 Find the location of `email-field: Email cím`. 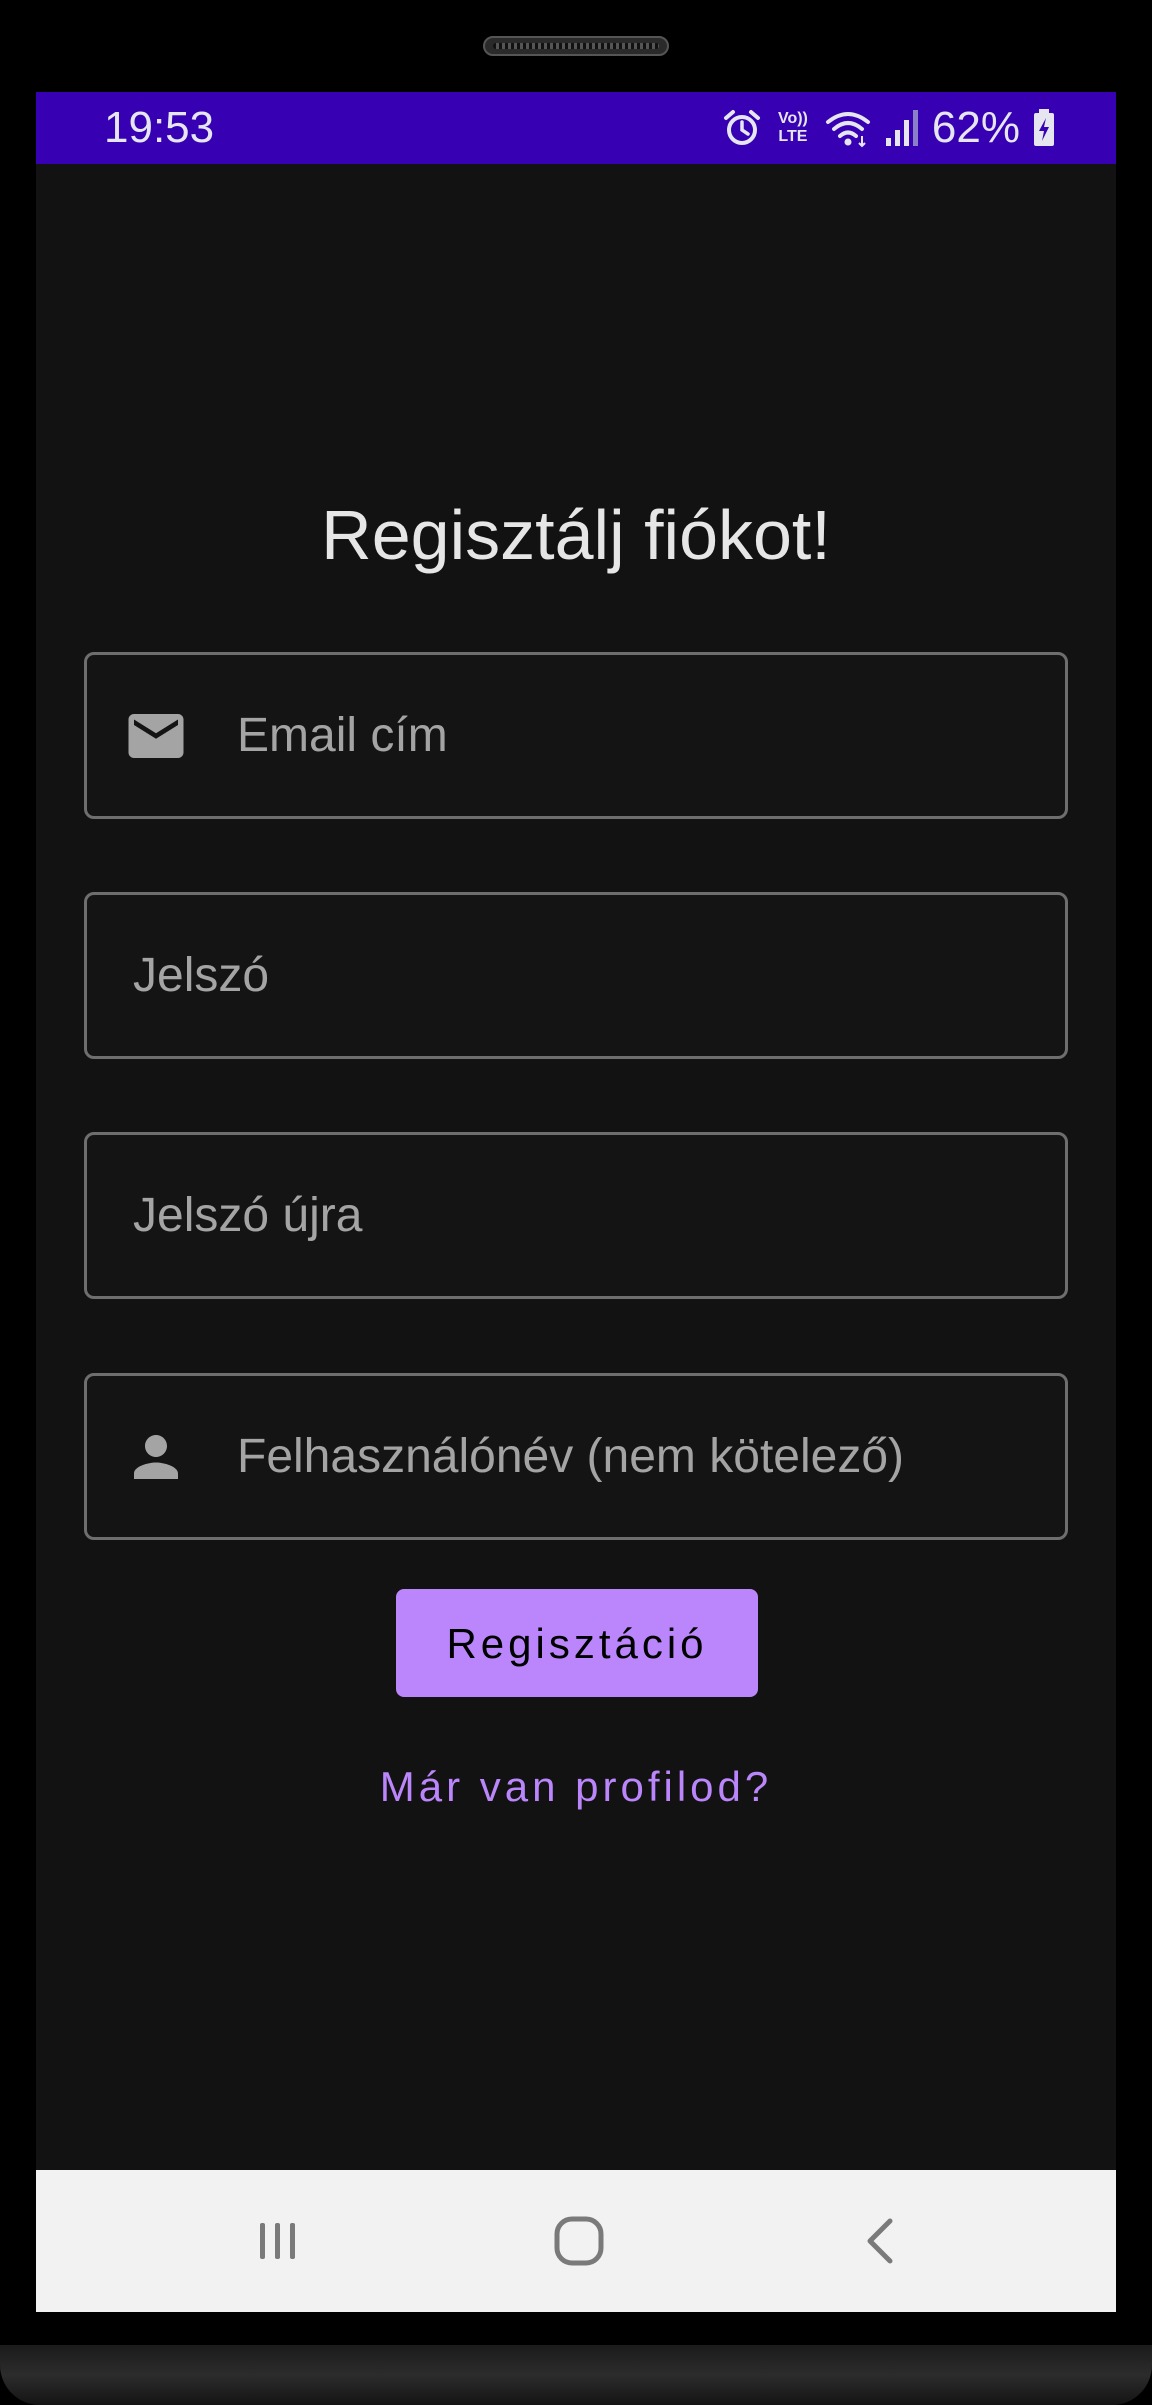

email-field: Email cím is located at coordinates (576, 735).